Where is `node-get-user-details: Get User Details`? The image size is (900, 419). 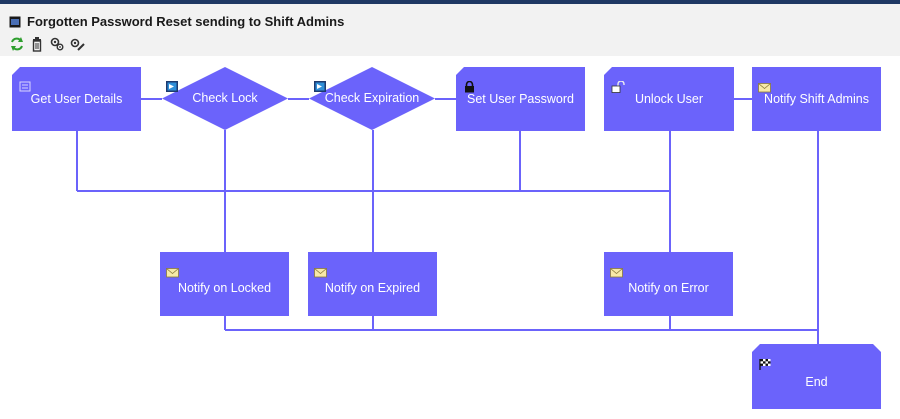 node-get-user-details: Get User Details is located at coordinates (76, 99).